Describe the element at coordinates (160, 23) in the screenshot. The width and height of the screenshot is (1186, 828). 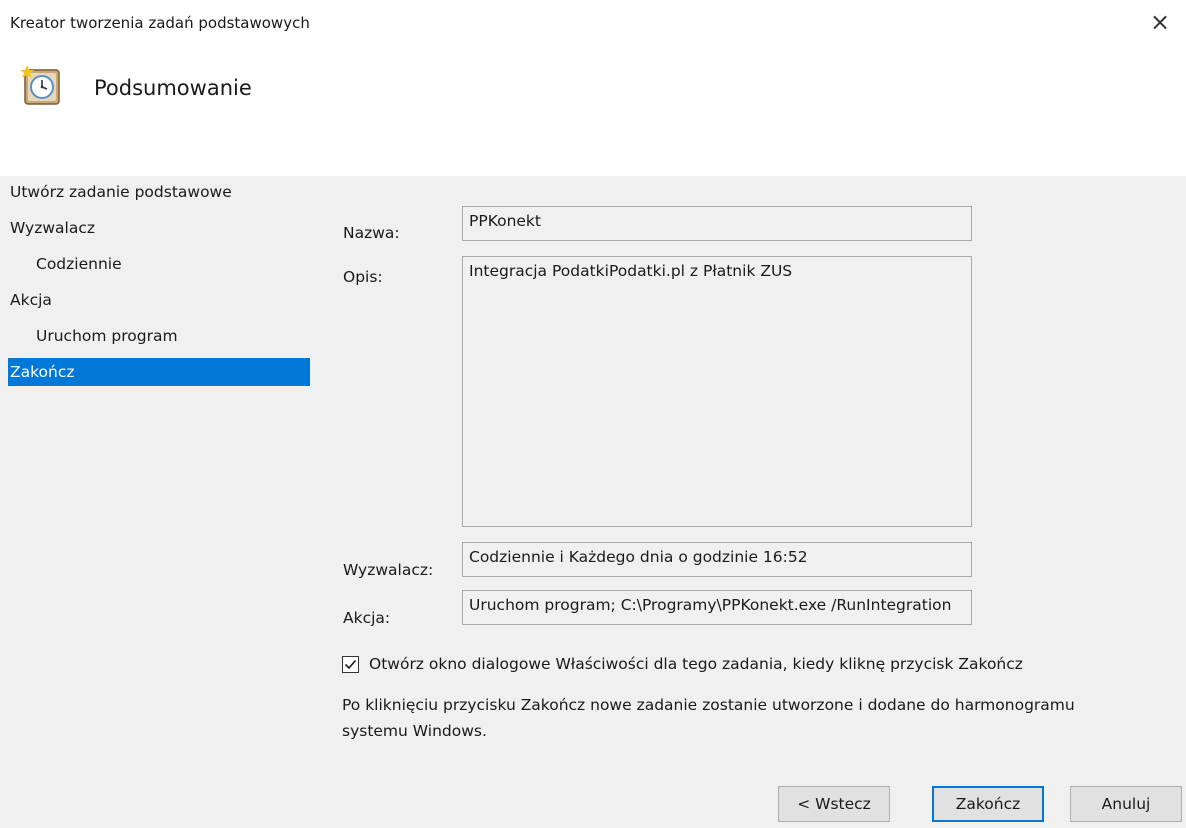
I see `window-title: Kreator tworzenia zadań podstawowych` at that location.